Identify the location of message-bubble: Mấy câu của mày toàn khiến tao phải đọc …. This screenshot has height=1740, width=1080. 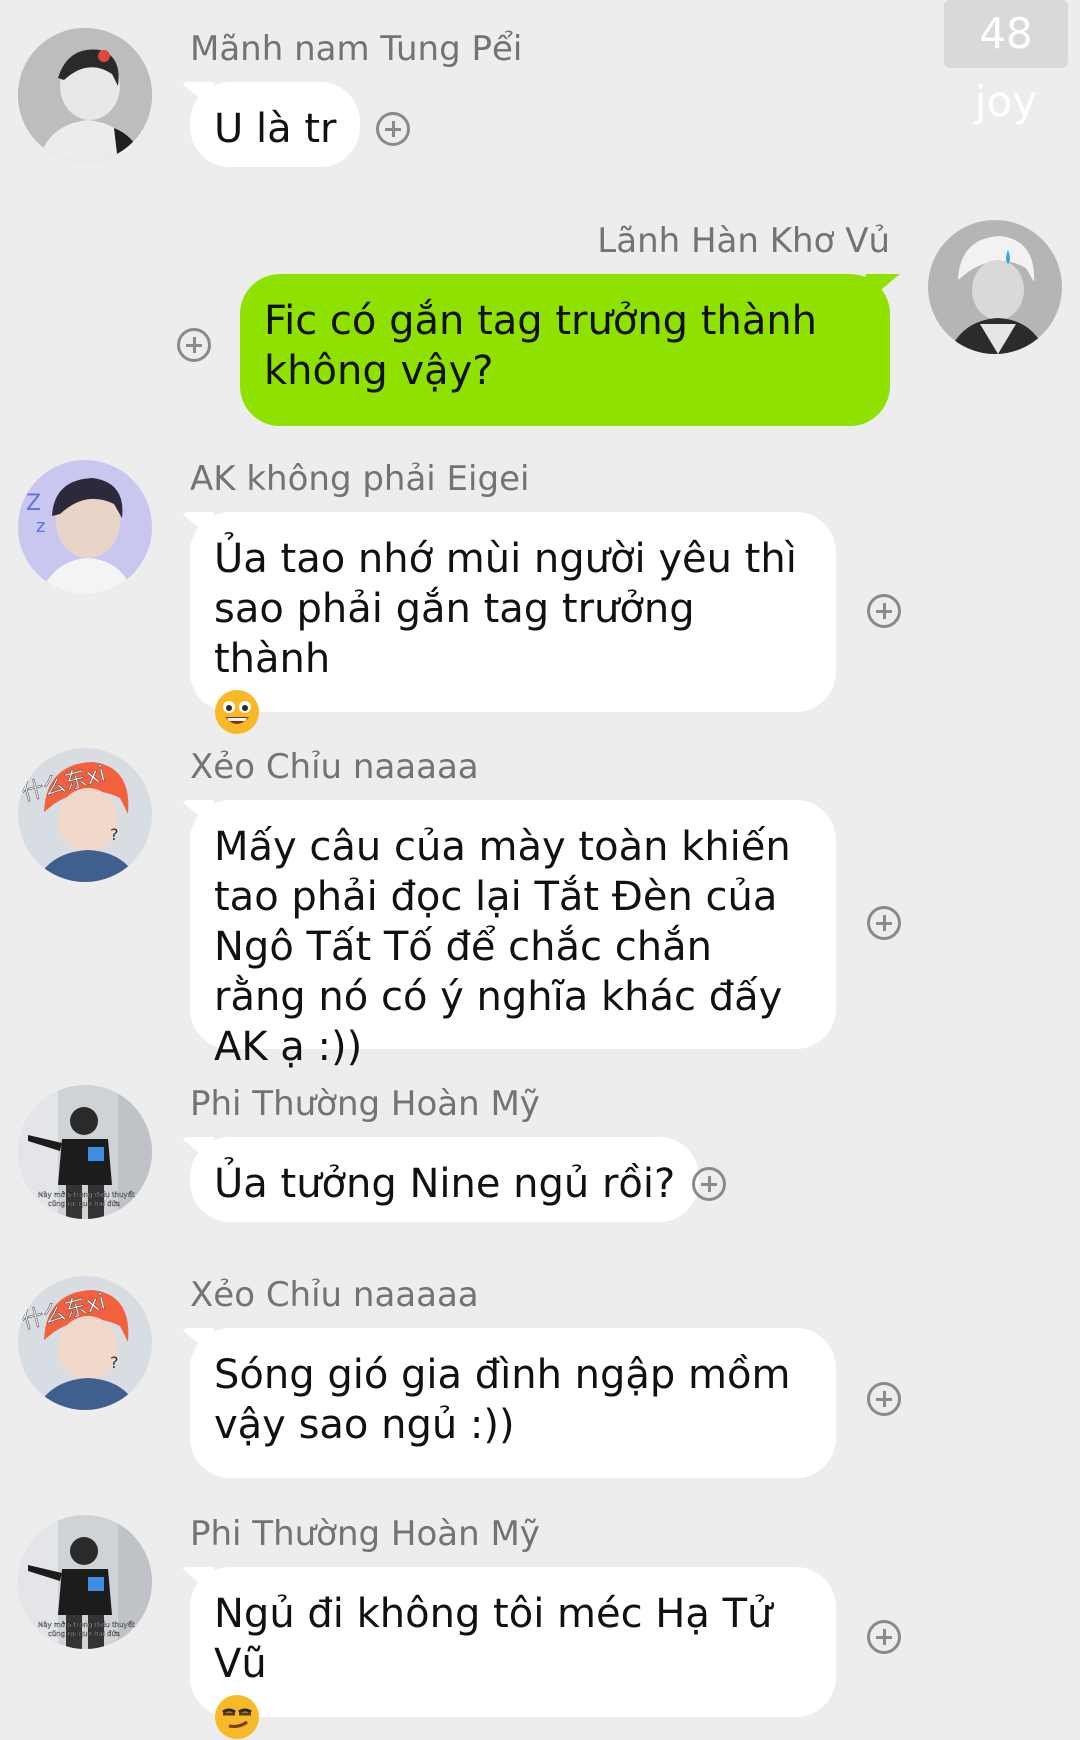
(513, 935).